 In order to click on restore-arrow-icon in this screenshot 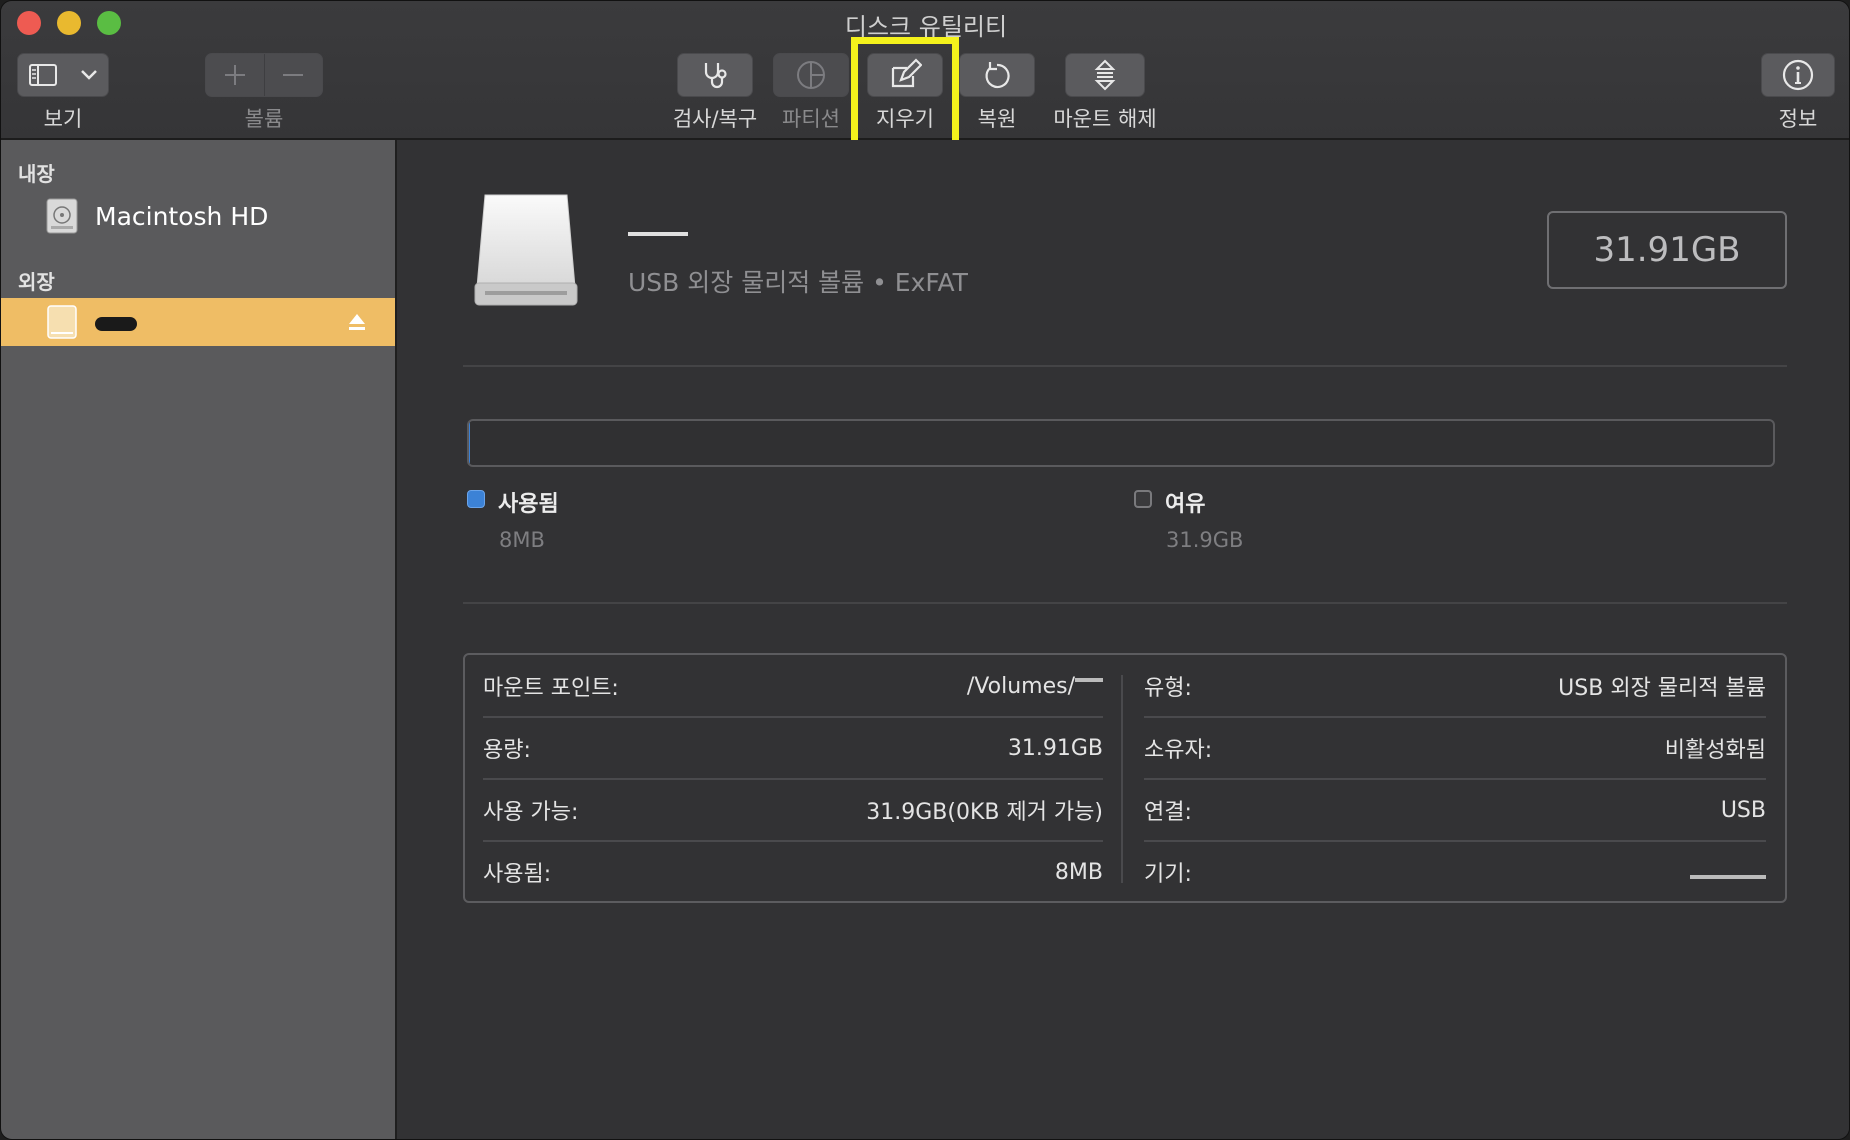, I will do `click(997, 75)`.